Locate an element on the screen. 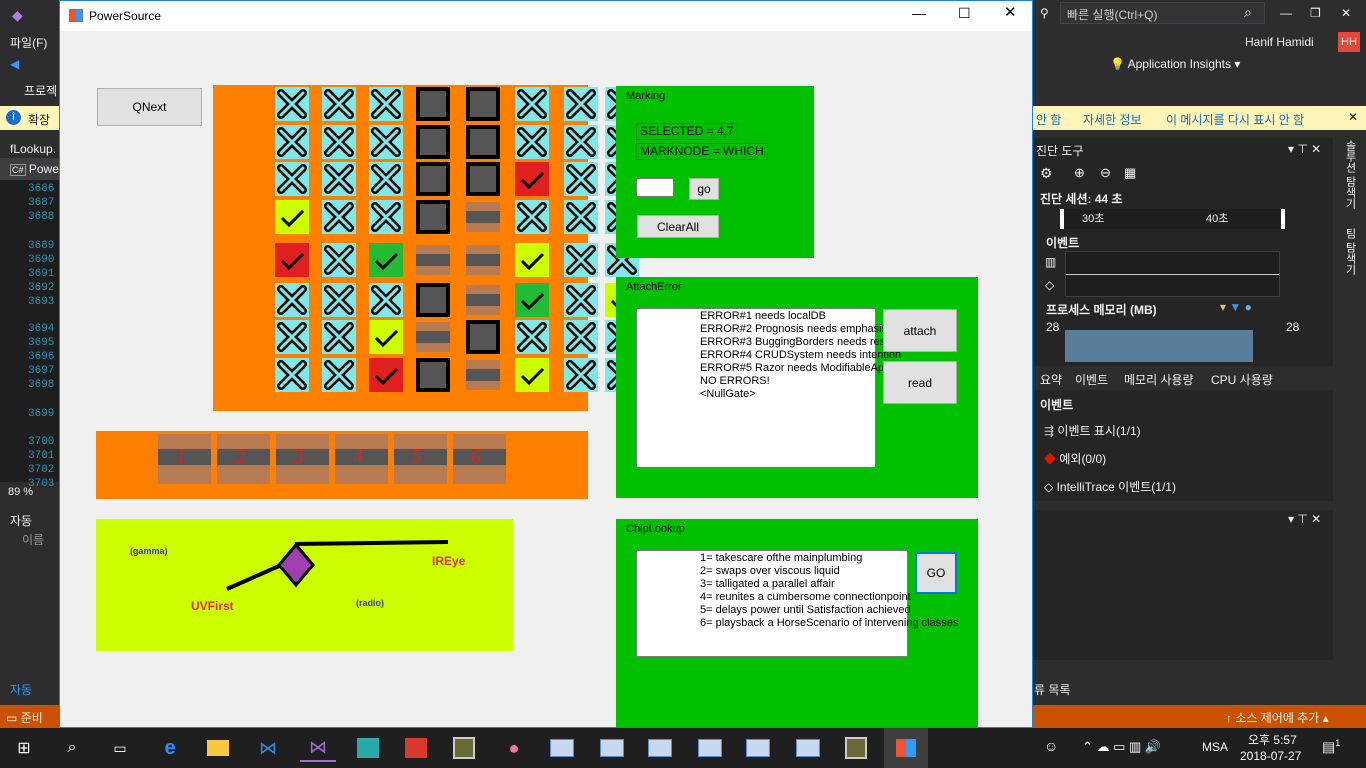 This screenshot has width=1366, height=768. info-dismiss-link: 이 메시지를 다시 표시 안 함 is located at coordinates (1235, 119).